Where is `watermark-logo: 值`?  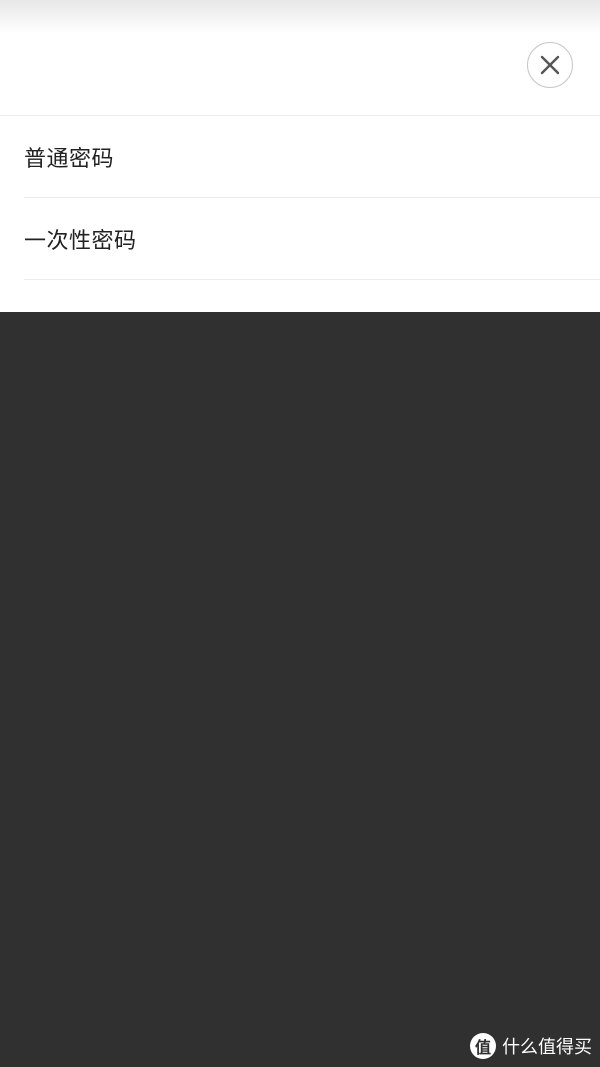
watermark-logo: 值 is located at coordinates (483, 1046).